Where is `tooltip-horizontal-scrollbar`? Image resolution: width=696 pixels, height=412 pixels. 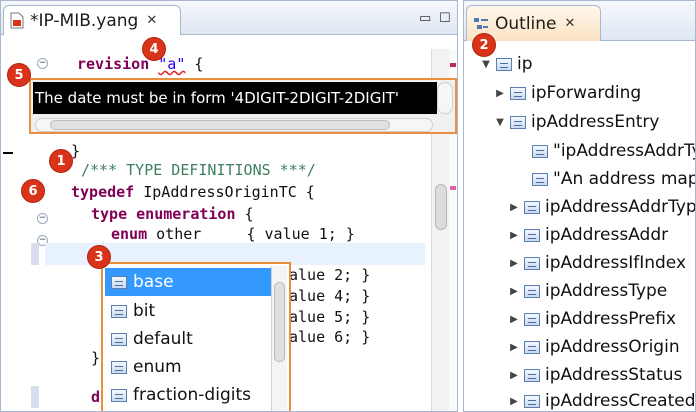 tooltip-horizontal-scrollbar is located at coordinates (234, 125).